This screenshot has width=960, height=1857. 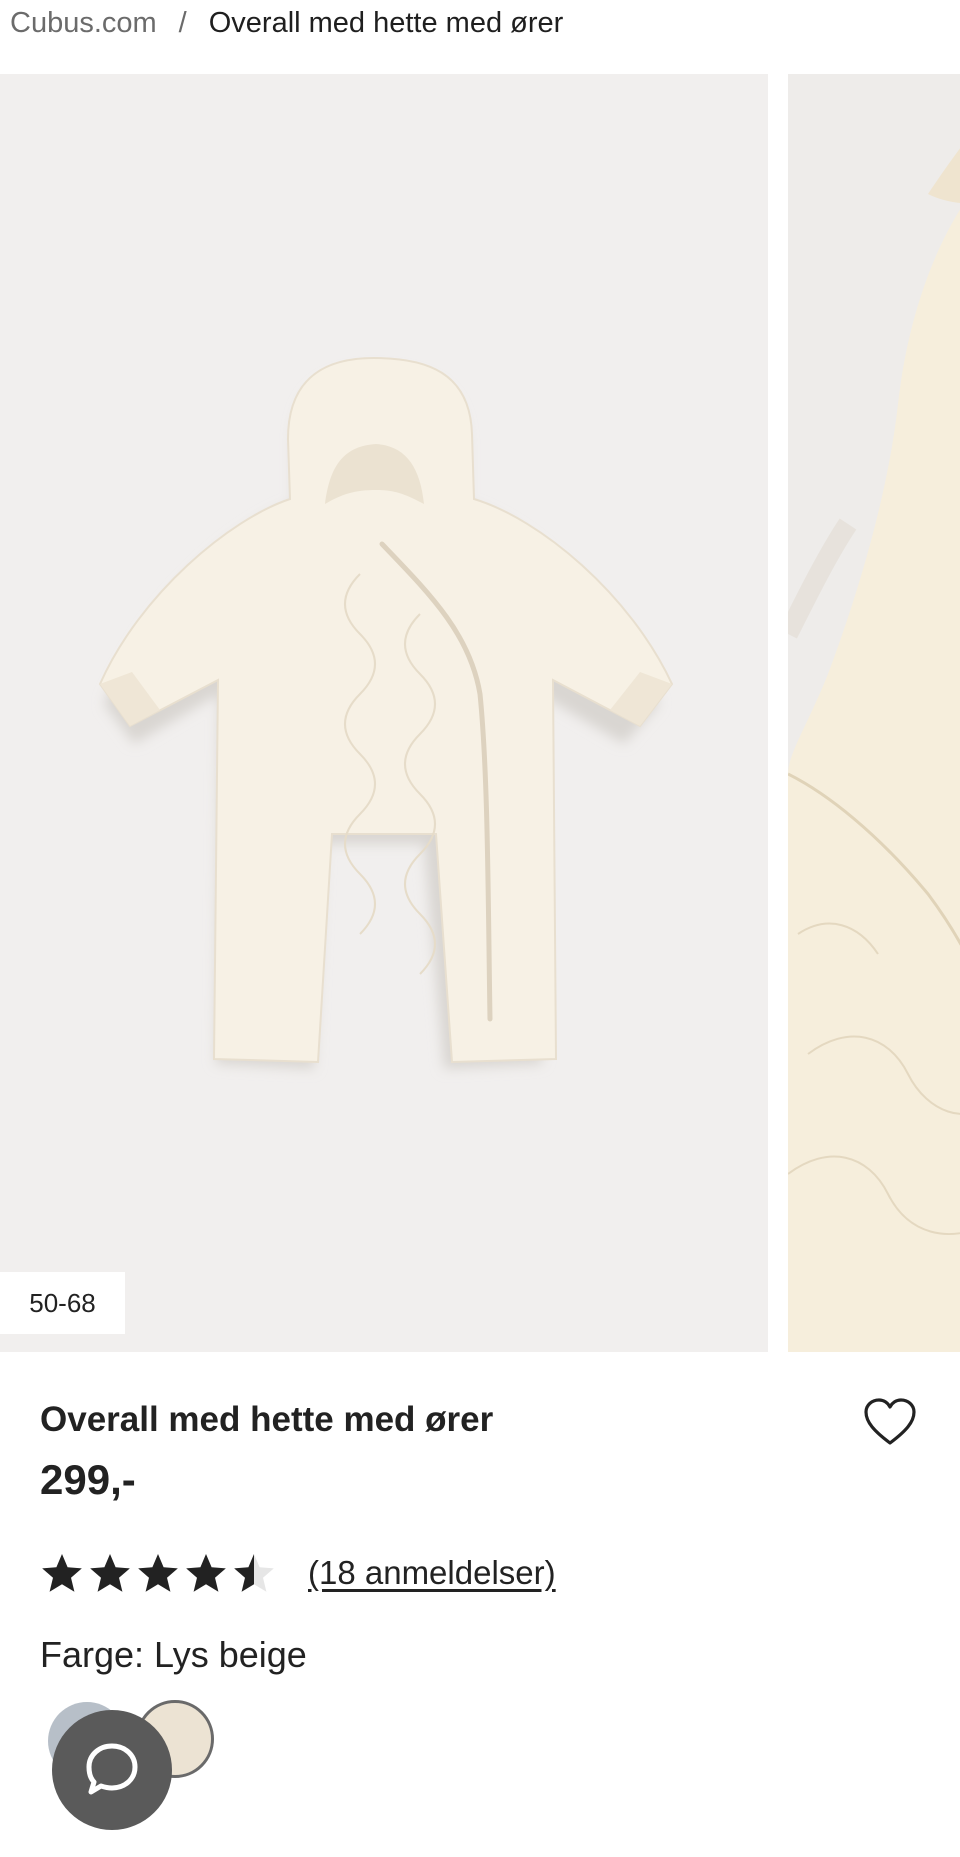 I want to click on chat-button, so click(x=112, y=1770).